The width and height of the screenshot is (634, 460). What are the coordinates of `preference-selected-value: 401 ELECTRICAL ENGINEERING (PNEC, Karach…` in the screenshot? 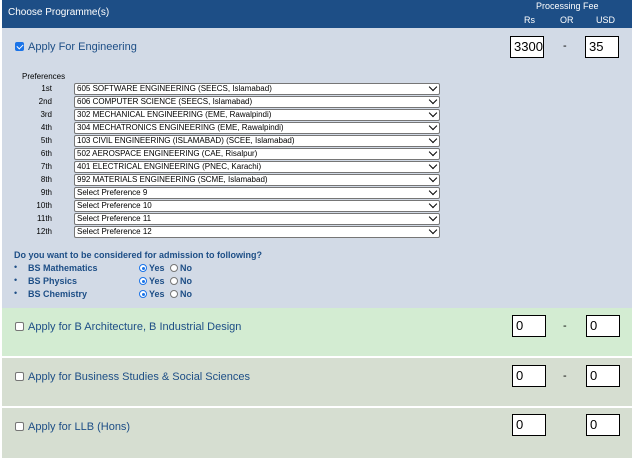 It's located at (169, 166).